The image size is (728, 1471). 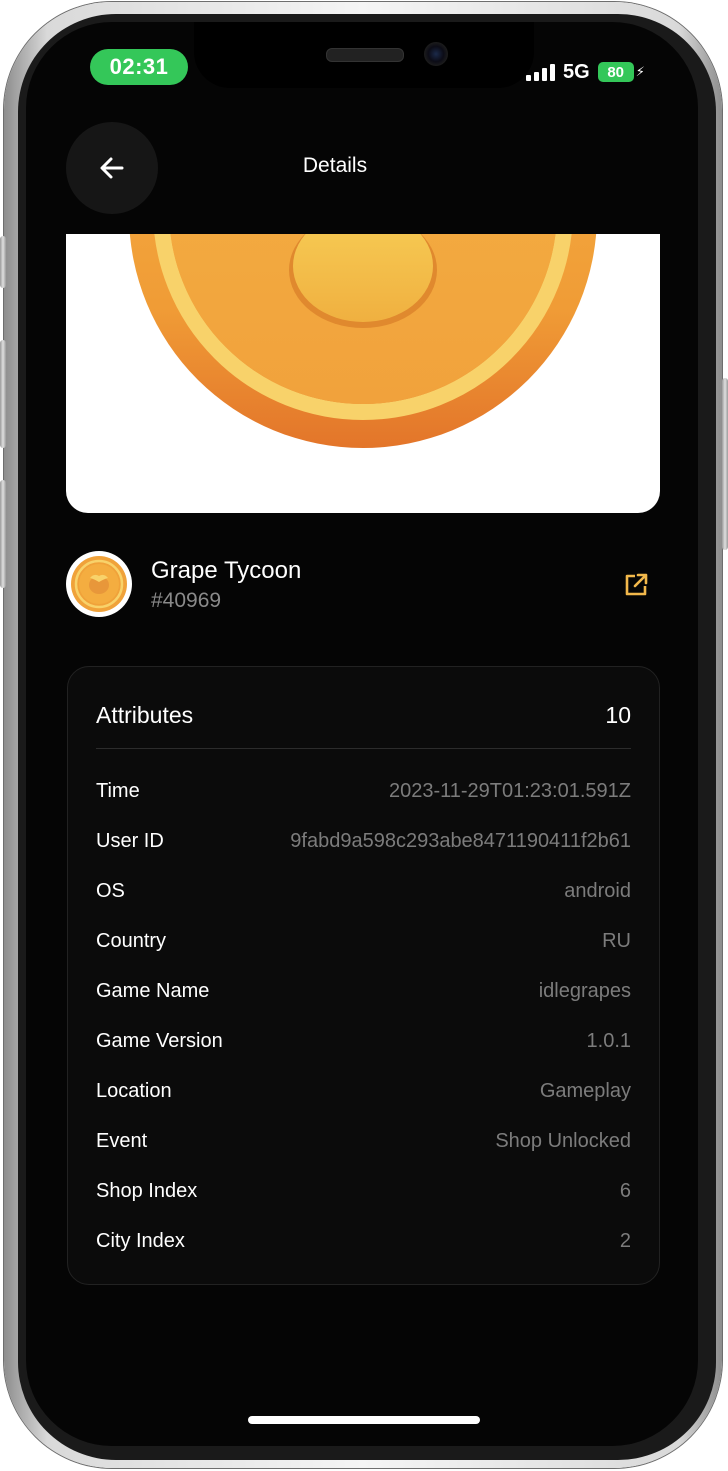 I want to click on battery-icon: 80, so click(x=615, y=72).